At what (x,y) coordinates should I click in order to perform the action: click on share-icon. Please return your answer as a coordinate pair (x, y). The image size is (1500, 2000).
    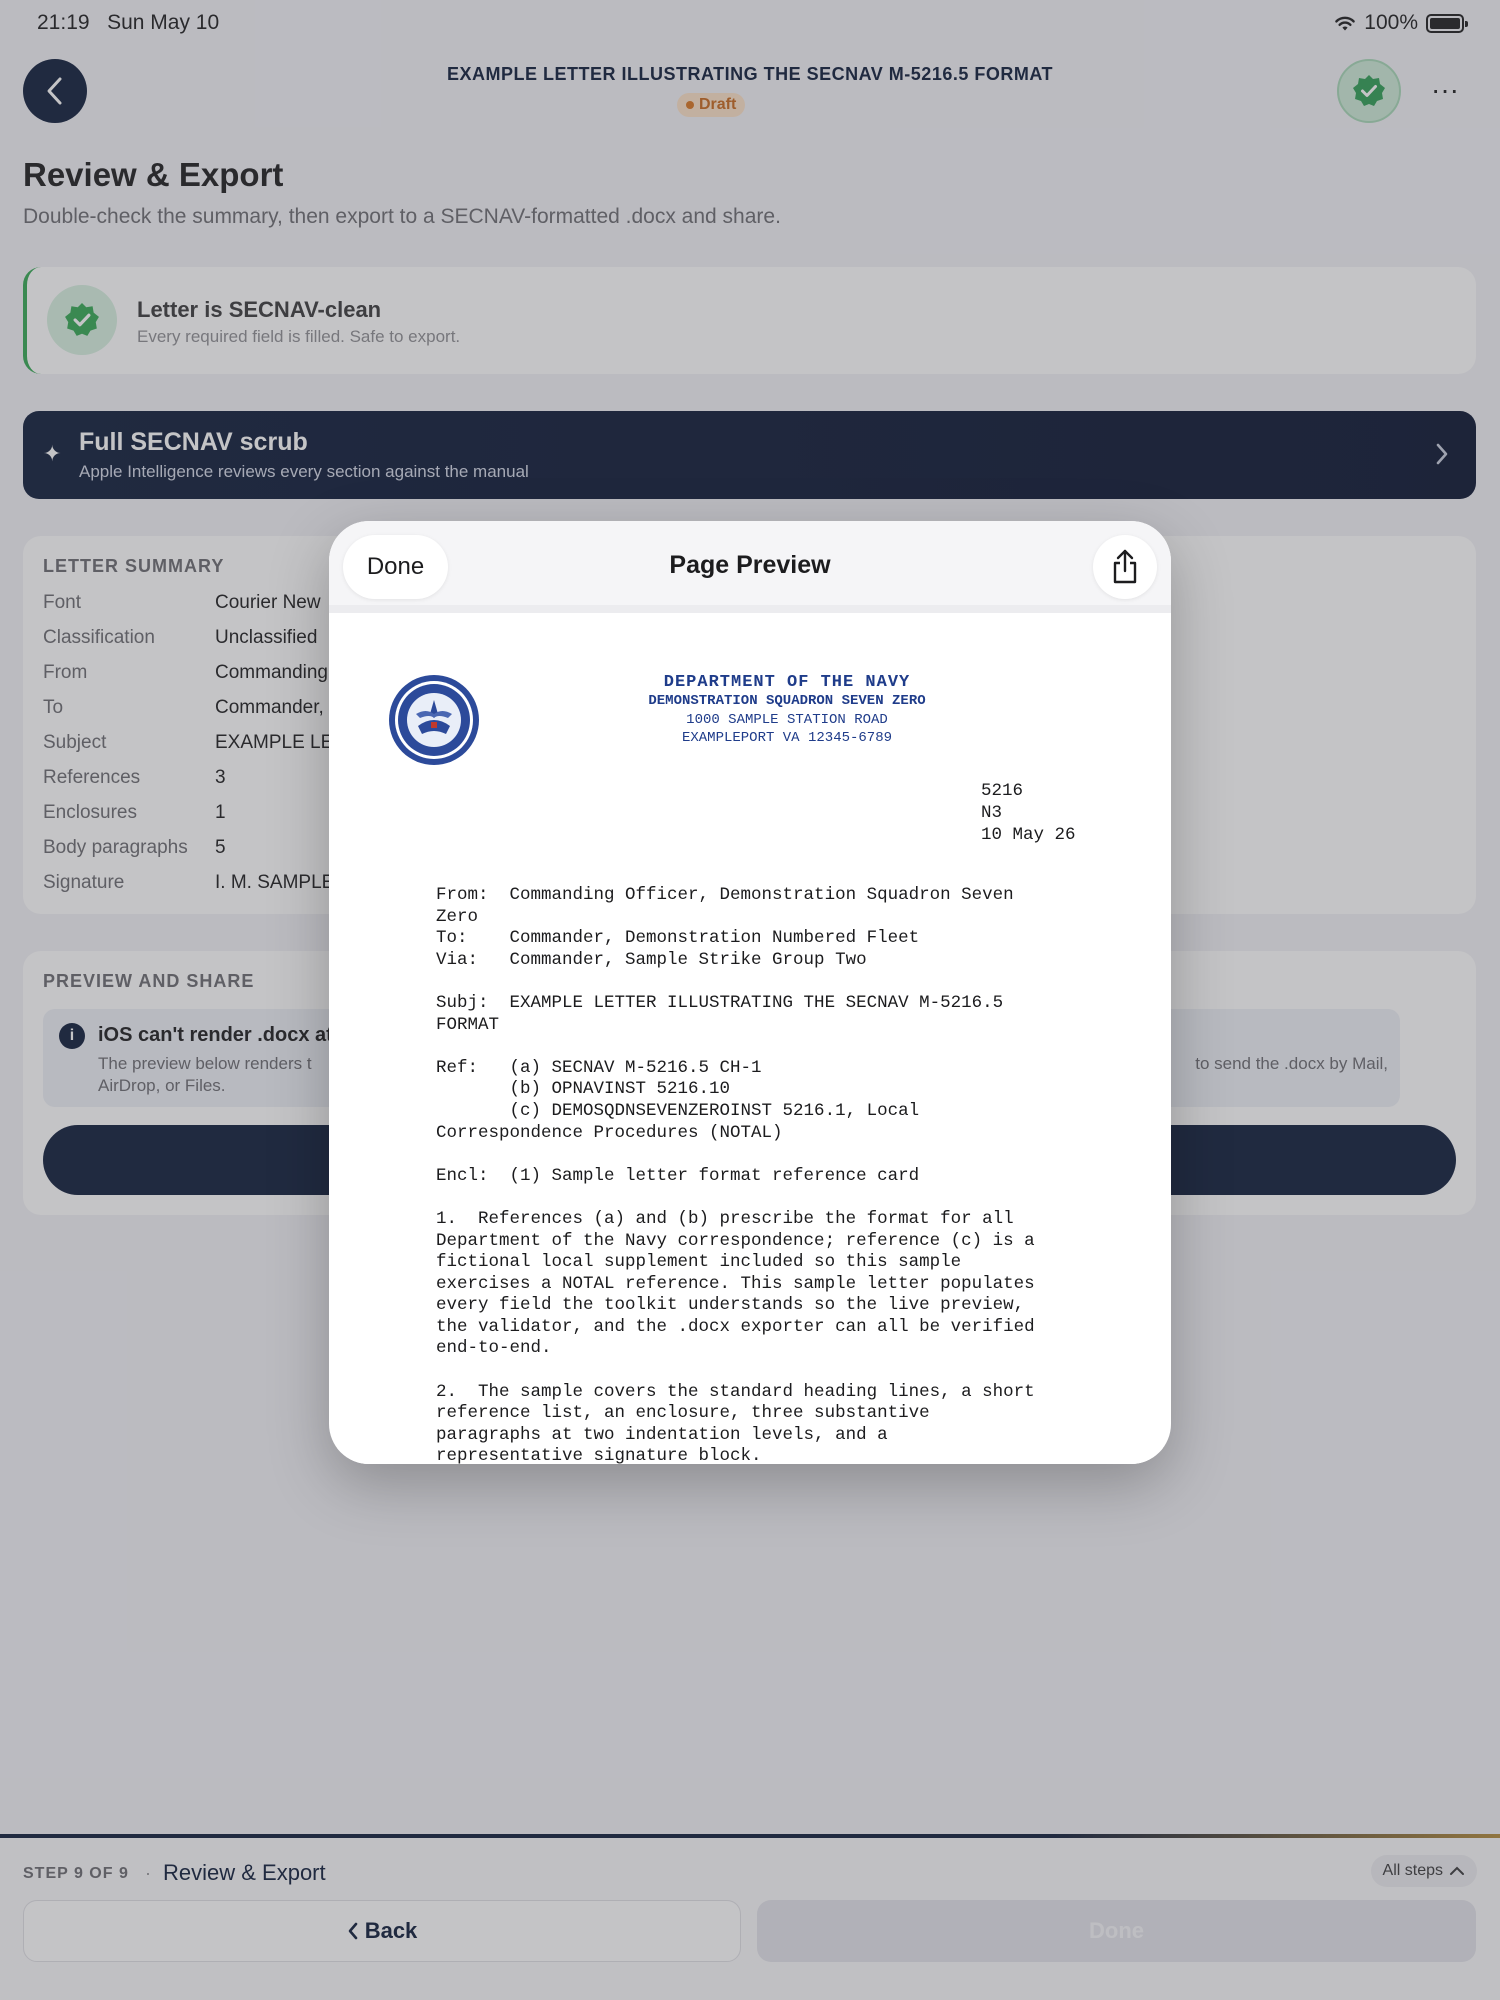
    Looking at the image, I should click on (1125, 566).